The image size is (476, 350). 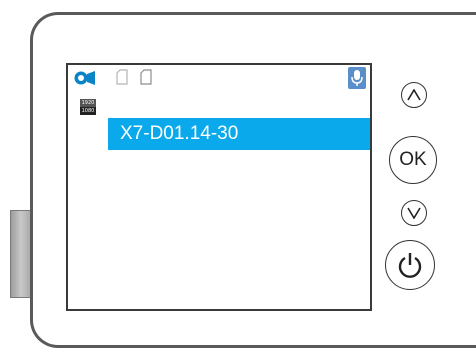 I want to click on ok-button: OK, so click(x=413, y=160).